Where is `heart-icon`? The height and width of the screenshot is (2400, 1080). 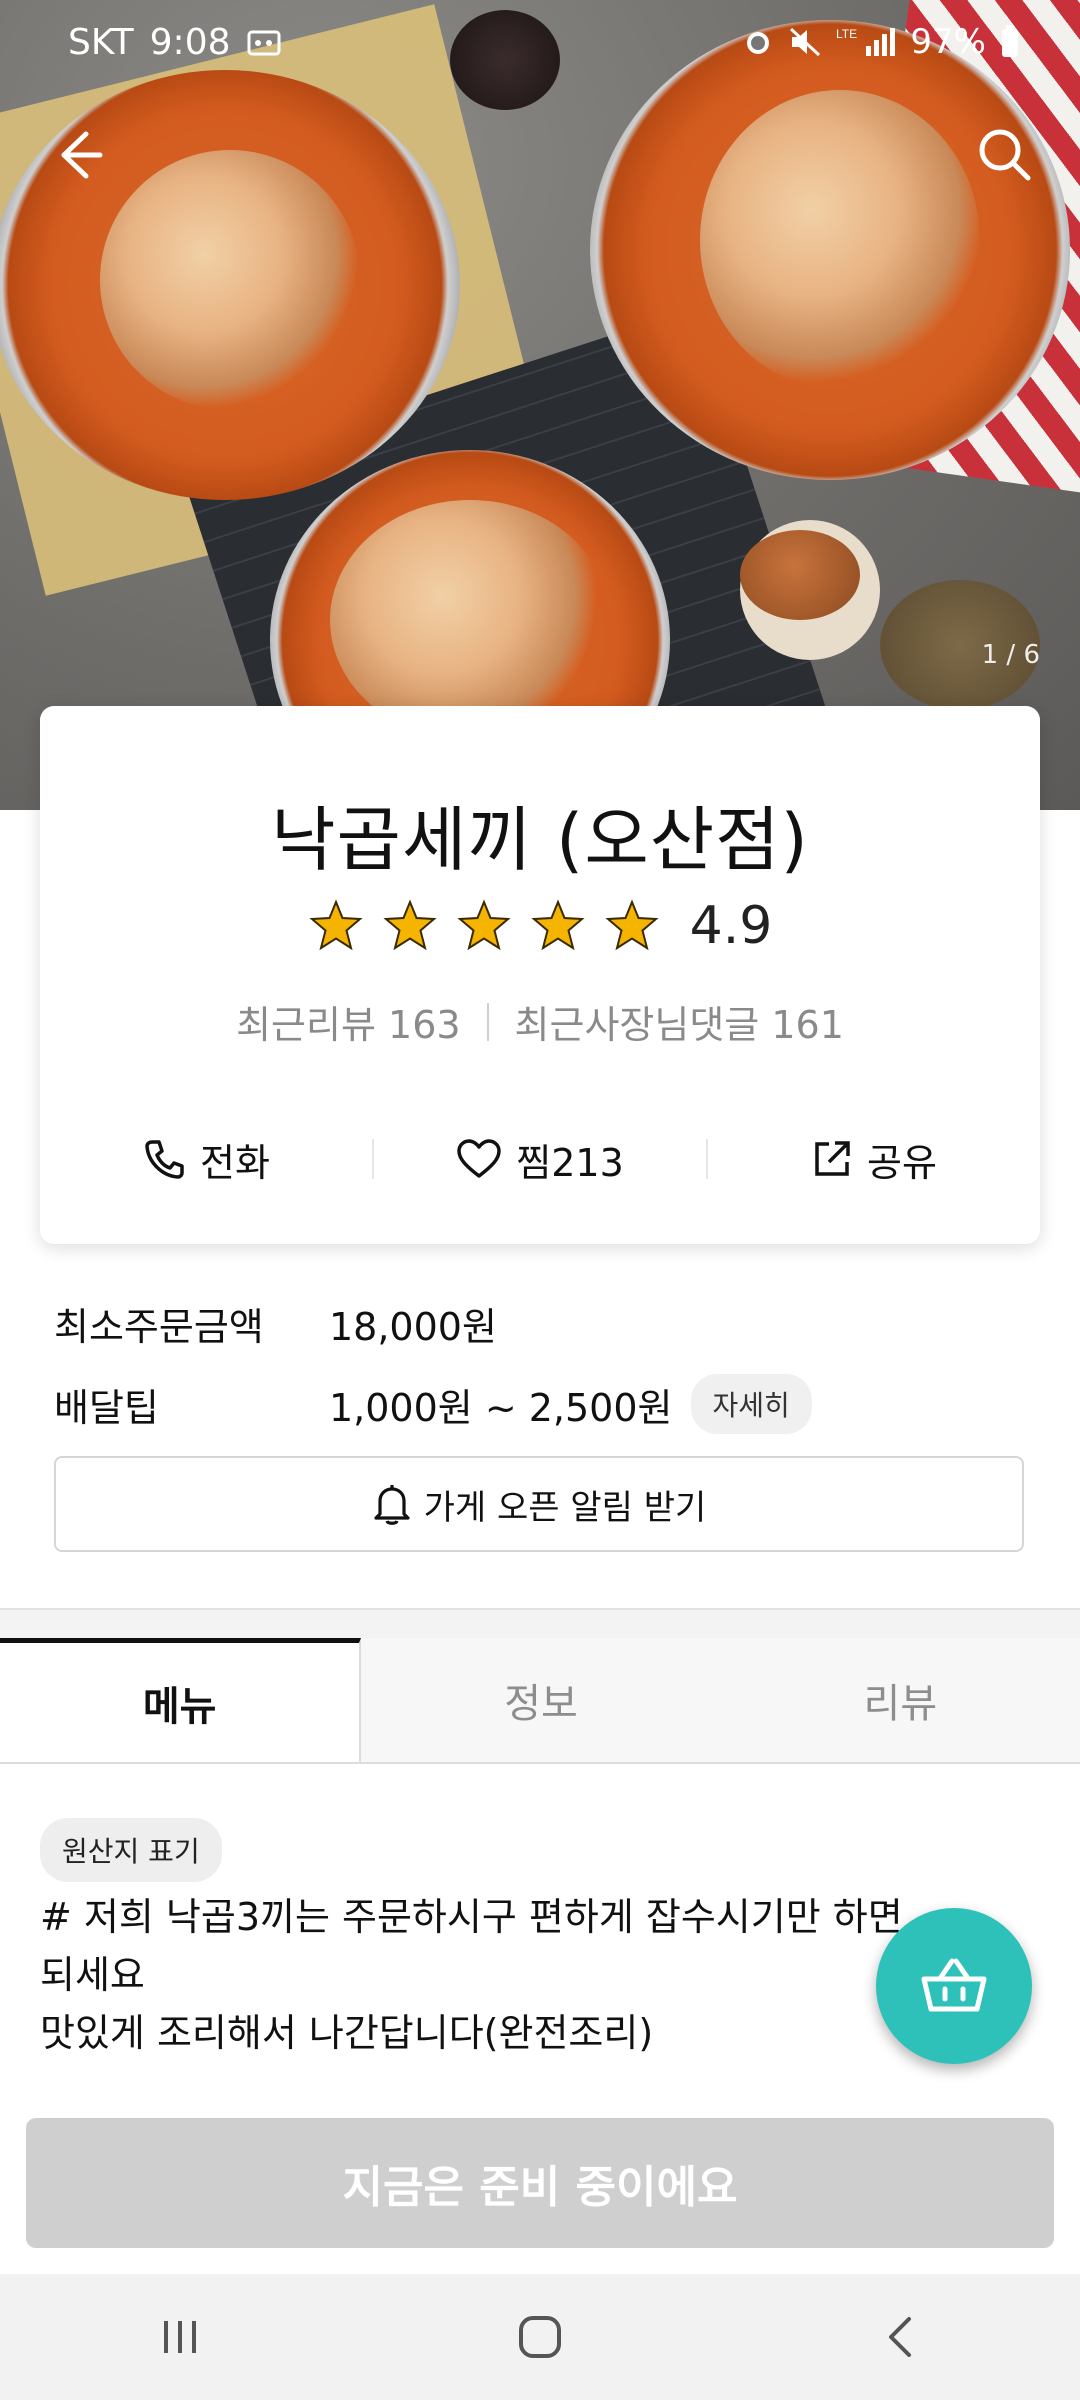
heart-icon is located at coordinates (479, 1158).